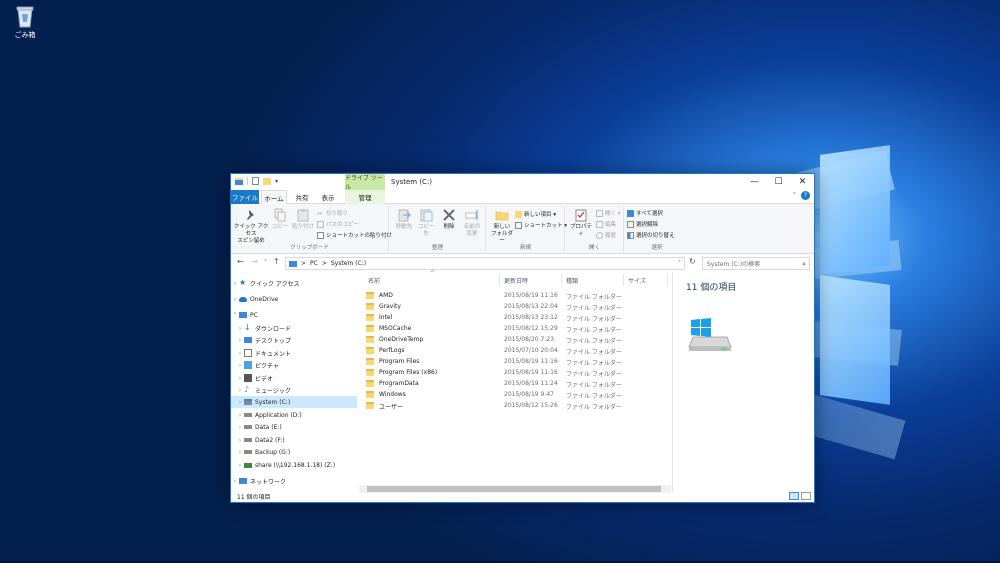  What do you see at coordinates (359, 236) in the screenshot?
I see `paste-shortcut-label: ショートカットの貼り付け` at bounding box center [359, 236].